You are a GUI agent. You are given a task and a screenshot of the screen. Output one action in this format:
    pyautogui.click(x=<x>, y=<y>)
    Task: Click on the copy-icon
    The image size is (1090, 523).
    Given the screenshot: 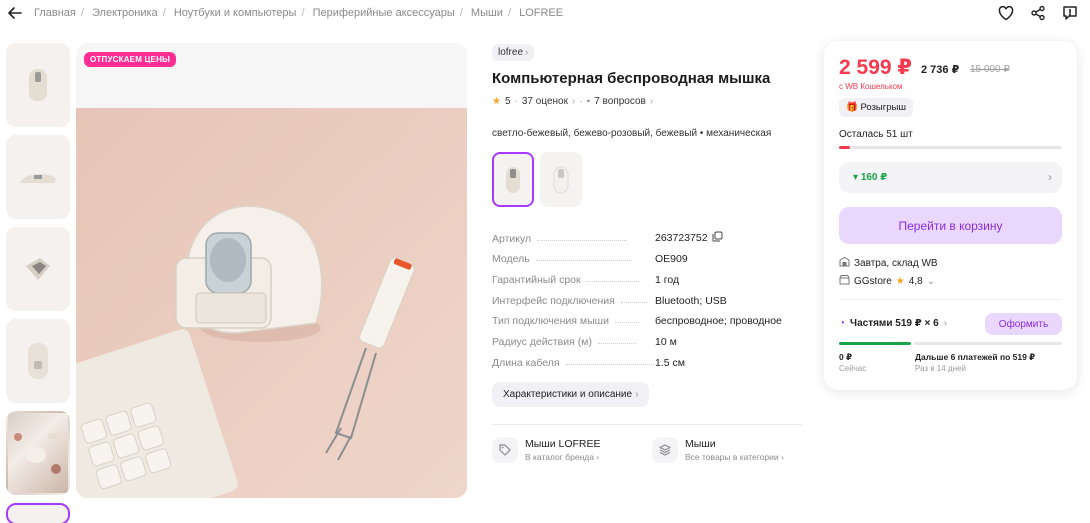 What is the action you would take?
    pyautogui.click(x=717, y=238)
    